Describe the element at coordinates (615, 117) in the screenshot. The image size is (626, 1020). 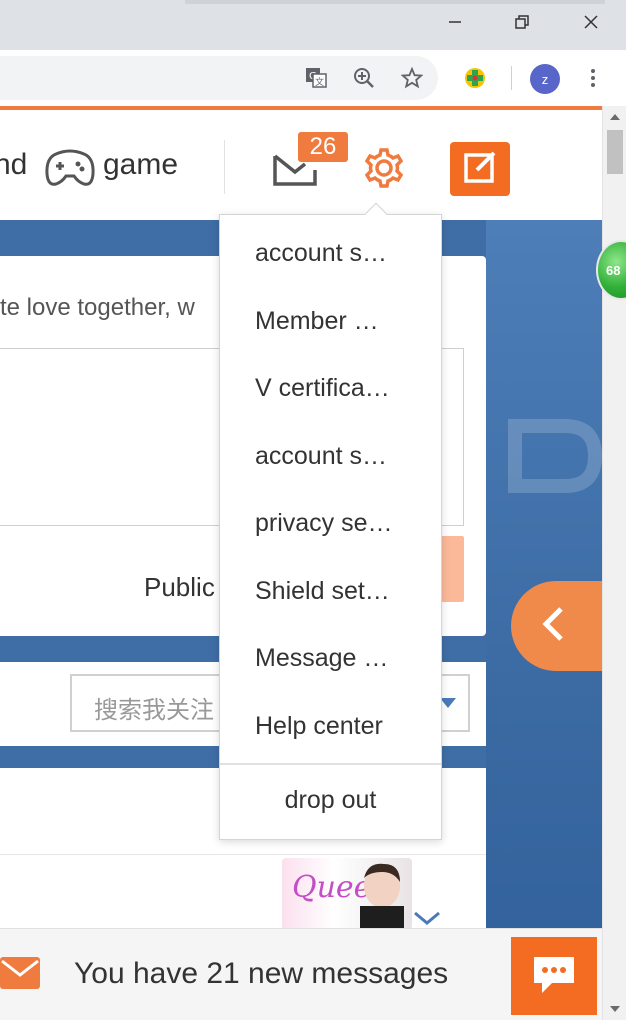
I see `scroll-up-arrow-icon` at that location.